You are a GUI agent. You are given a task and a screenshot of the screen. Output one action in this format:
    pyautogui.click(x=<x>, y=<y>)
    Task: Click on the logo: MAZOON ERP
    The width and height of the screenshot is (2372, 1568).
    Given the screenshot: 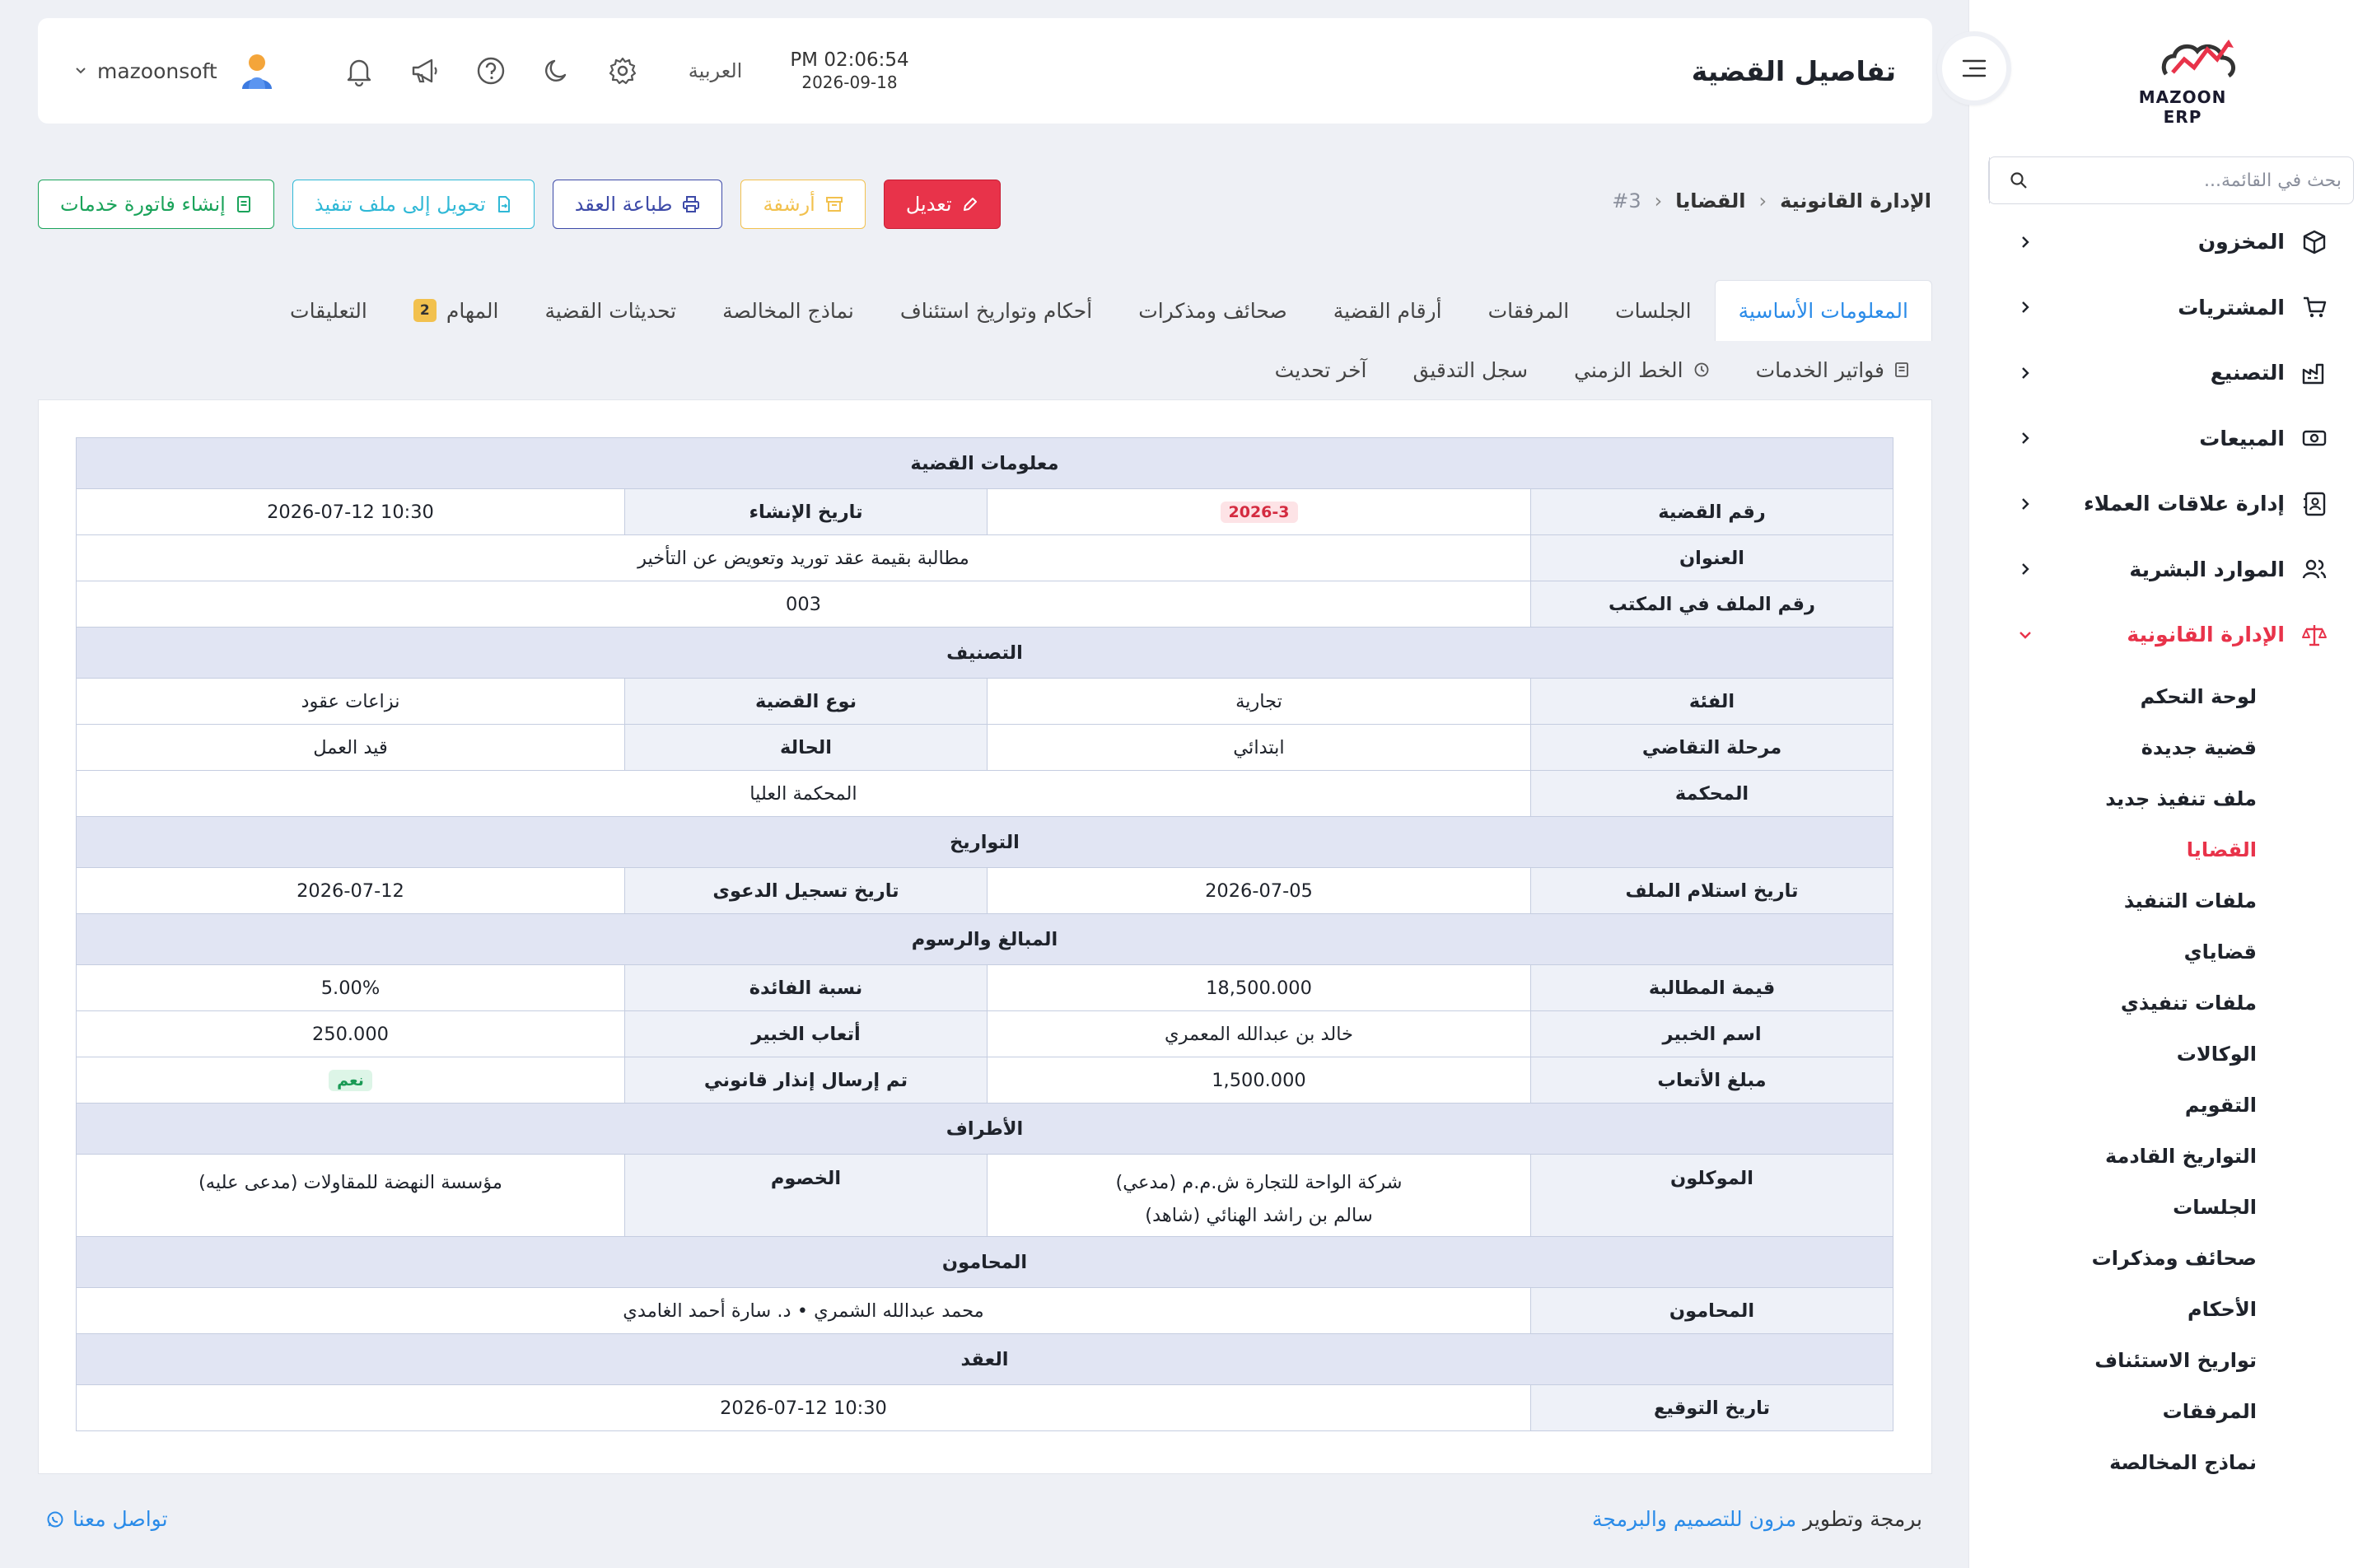 What is the action you would take?
    pyautogui.click(x=2182, y=81)
    